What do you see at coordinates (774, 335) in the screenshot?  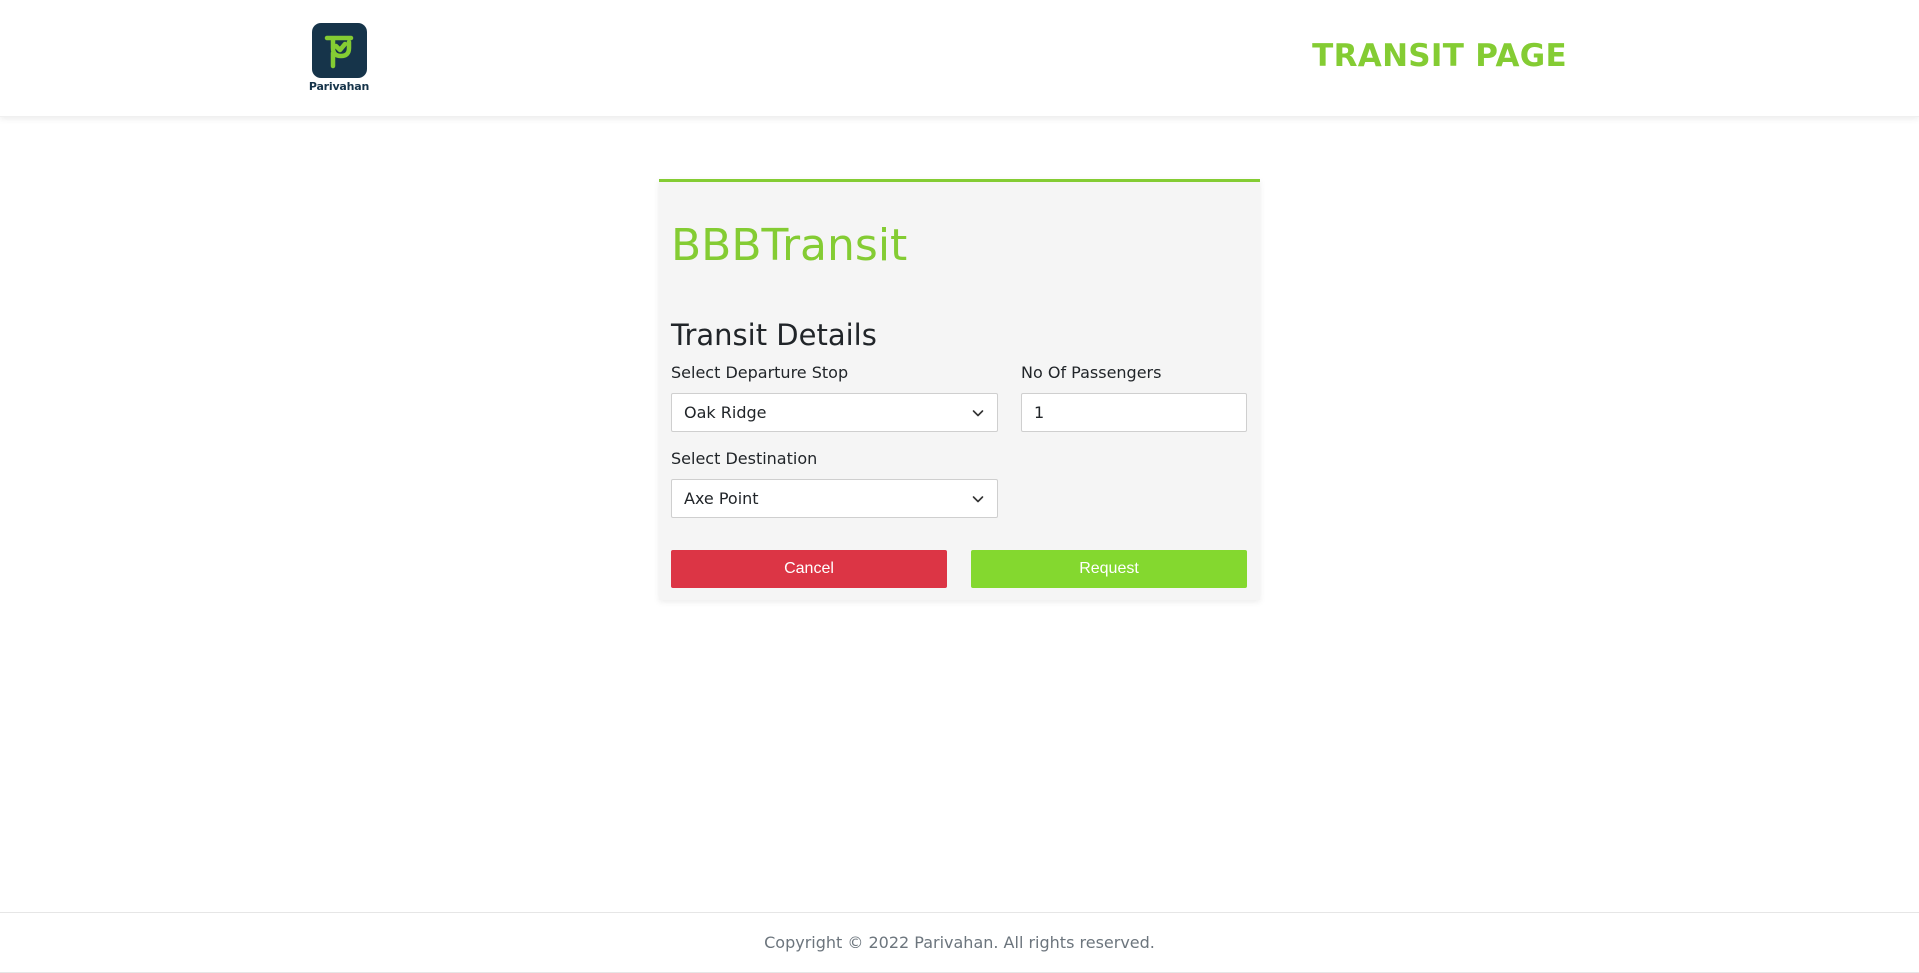 I see `section-title: Transit Details` at bounding box center [774, 335].